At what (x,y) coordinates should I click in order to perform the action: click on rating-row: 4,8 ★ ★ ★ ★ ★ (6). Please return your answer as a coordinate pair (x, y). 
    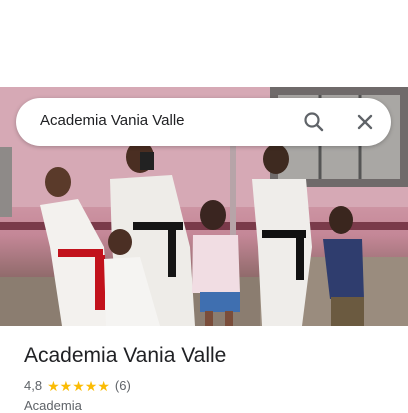
    Looking at the image, I should click on (77, 385).